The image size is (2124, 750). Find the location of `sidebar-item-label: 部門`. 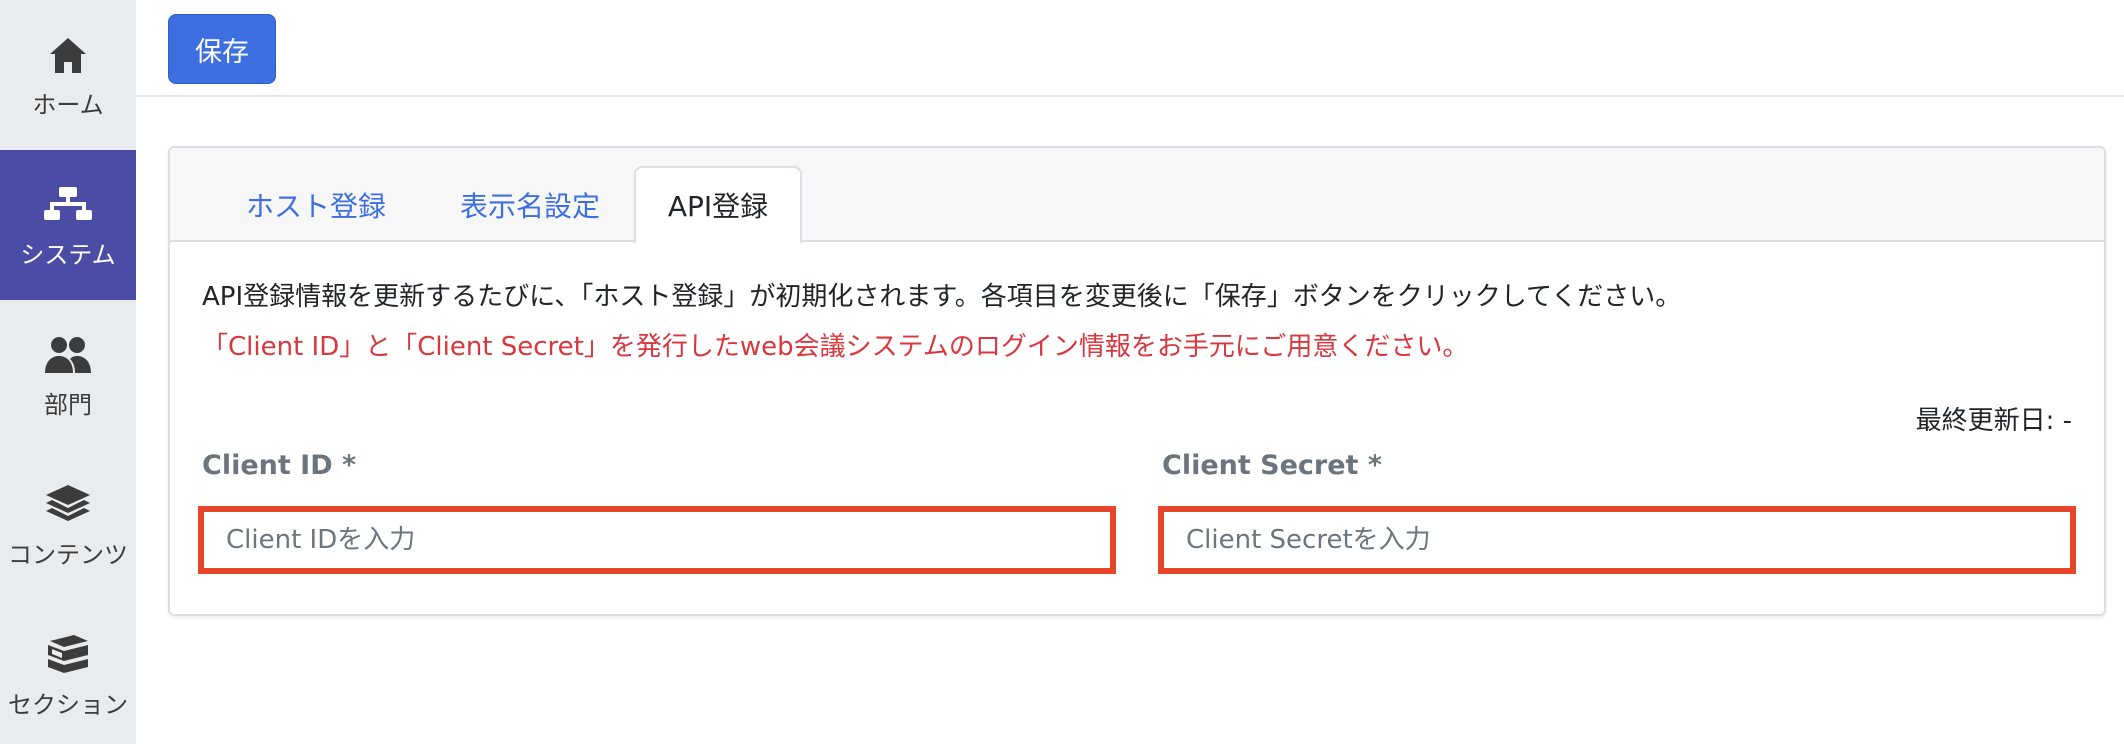

sidebar-item-label: 部門 is located at coordinates (68, 404).